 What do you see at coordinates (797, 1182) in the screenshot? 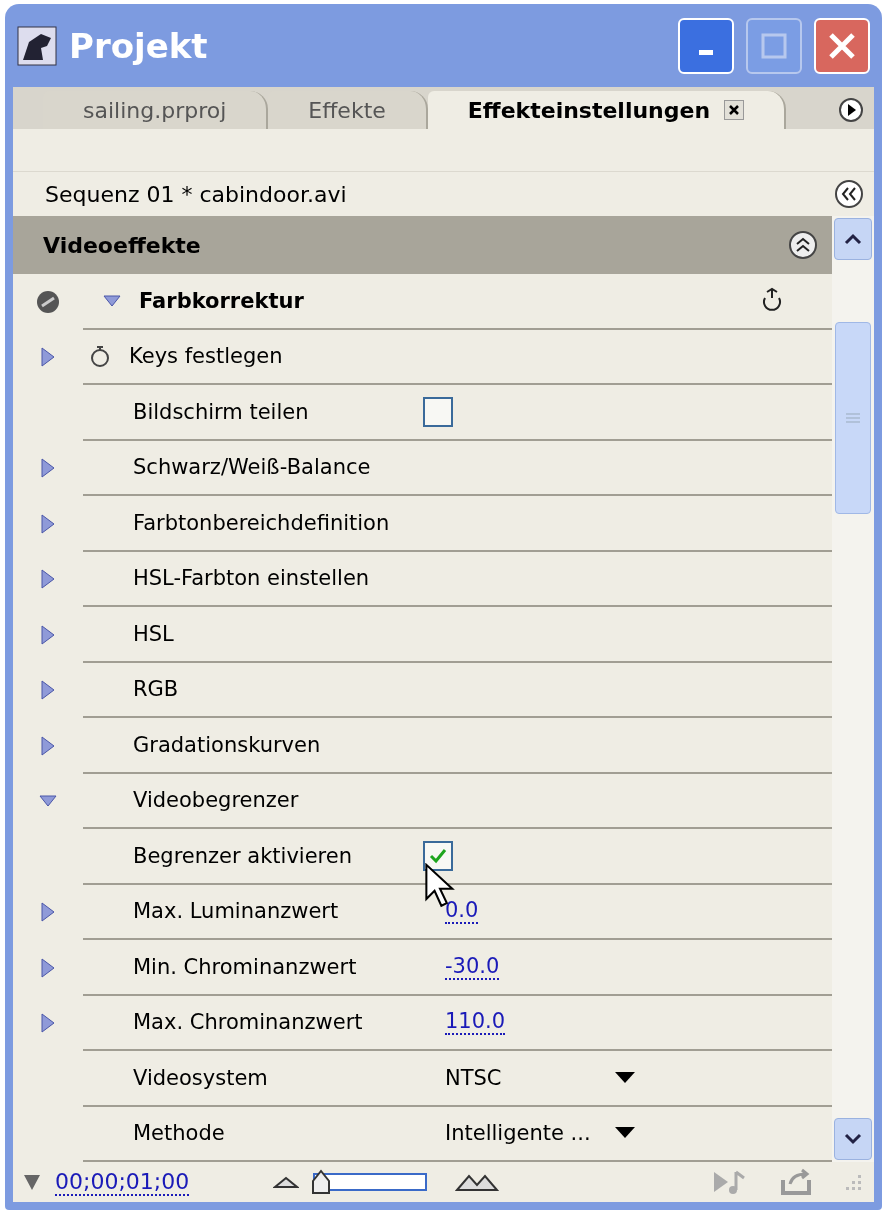
I see `export-icon` at bounding box center [797, 1182].